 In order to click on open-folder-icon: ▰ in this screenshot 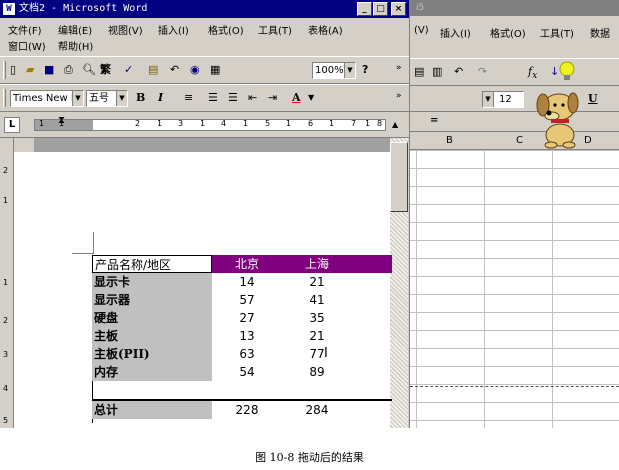, I will do `click(30, 70)`.